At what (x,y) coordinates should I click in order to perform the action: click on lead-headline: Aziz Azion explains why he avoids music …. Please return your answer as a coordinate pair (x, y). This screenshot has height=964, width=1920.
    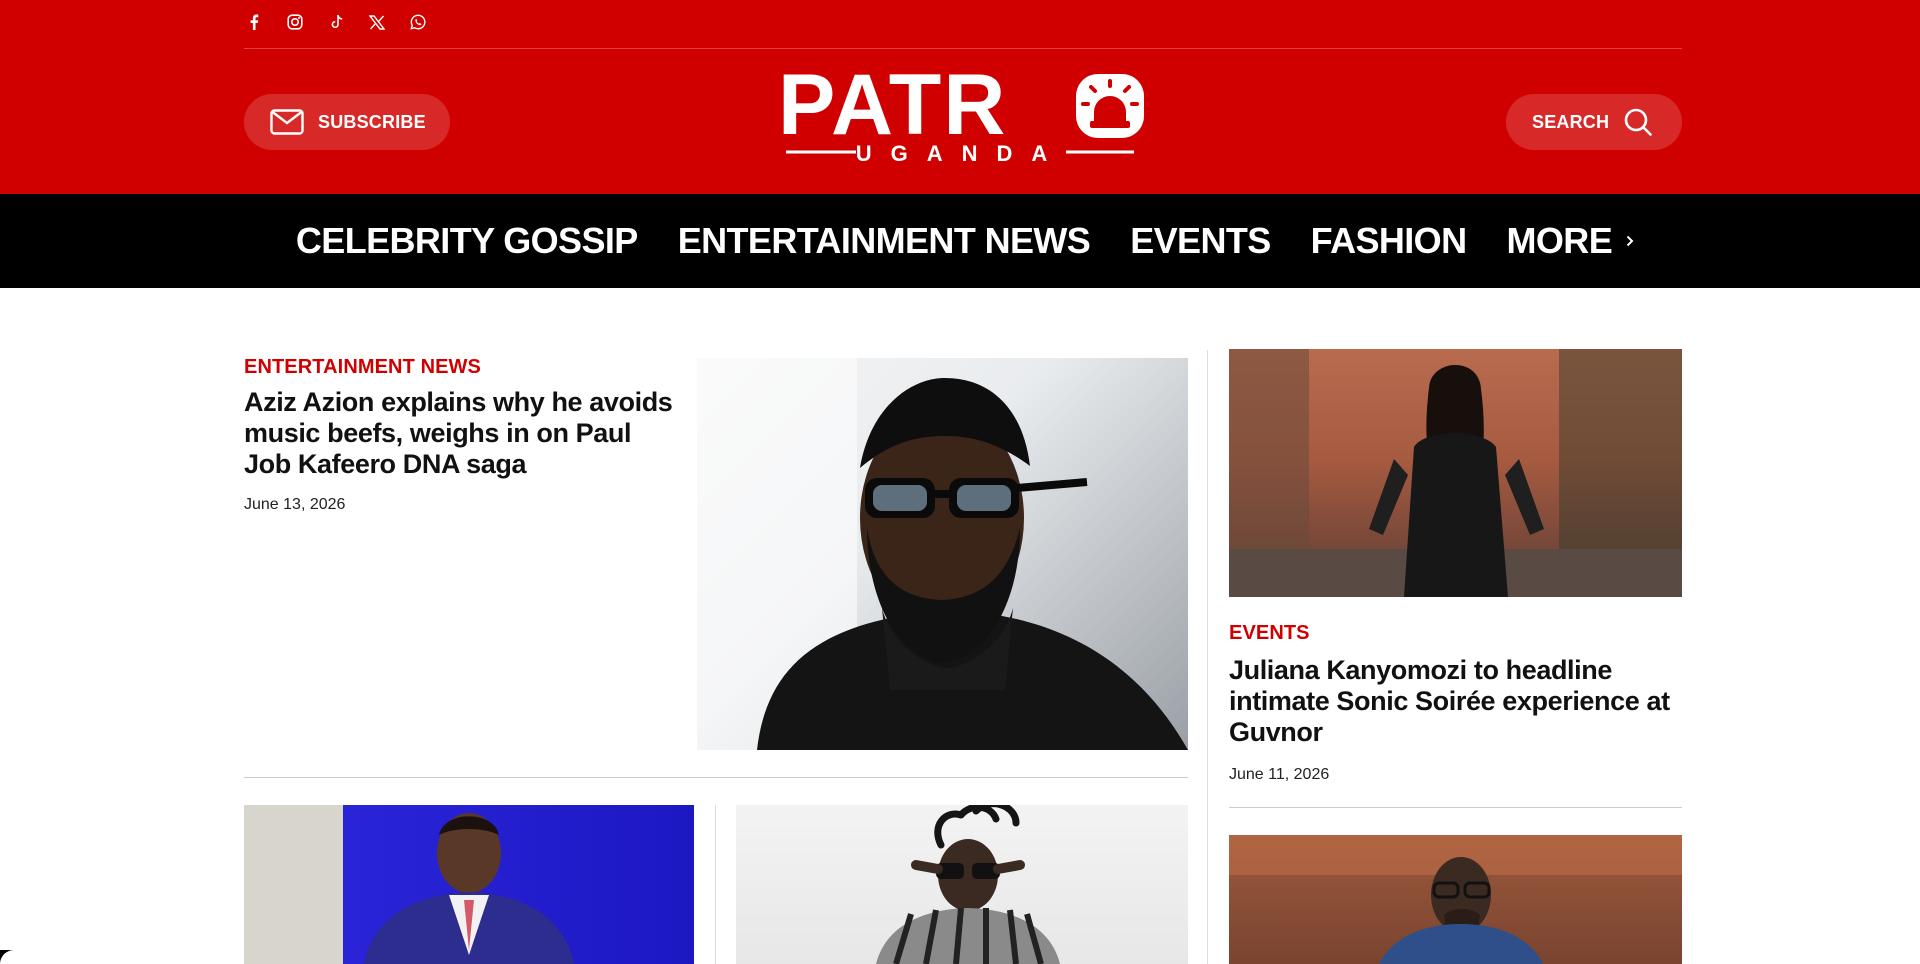
    Looking at the image, I should click on (459, 433).